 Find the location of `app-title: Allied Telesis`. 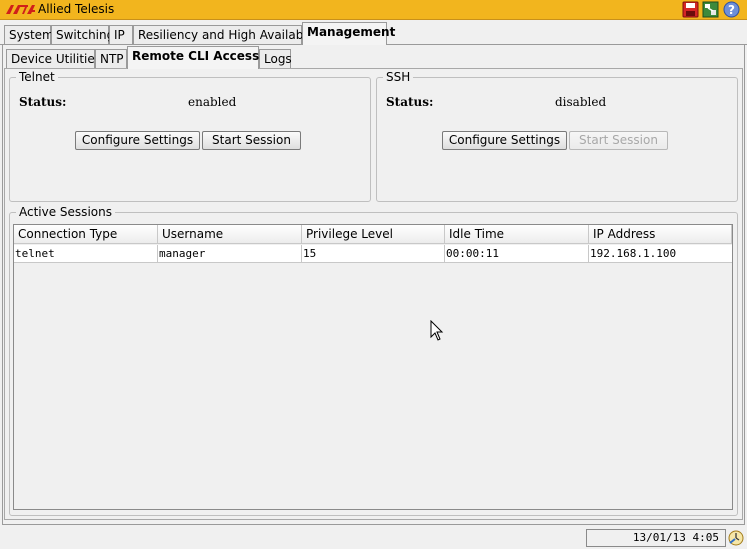

app-title: Allied Telesis is located at coordinates (76, 9).